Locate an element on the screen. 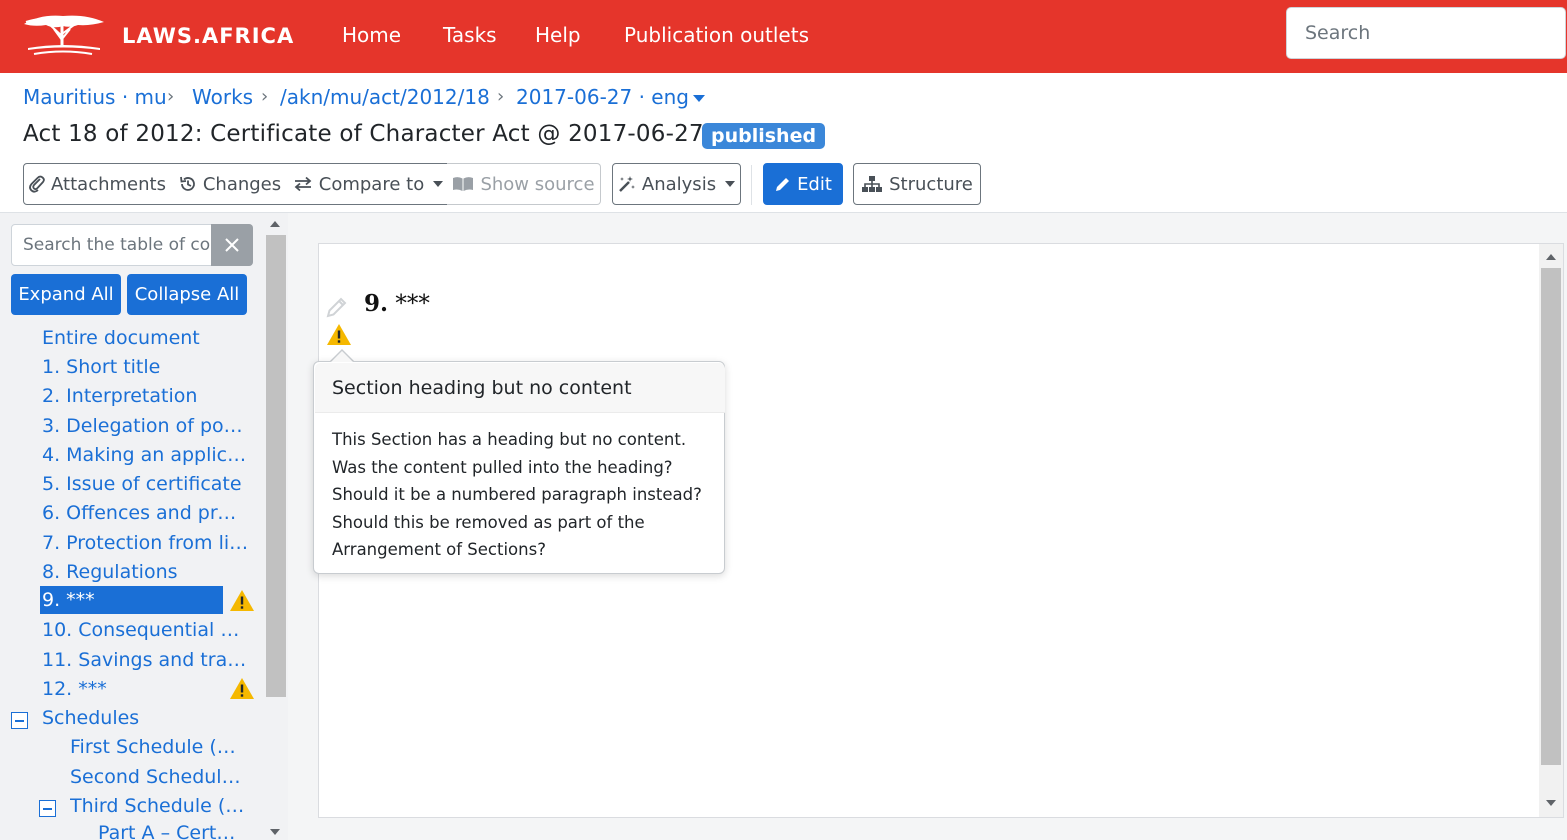 The width and height of the screenshot is (1567, 840). toc-item-section-3: 3. Delegation of powers is located at coordinates (147, 426).